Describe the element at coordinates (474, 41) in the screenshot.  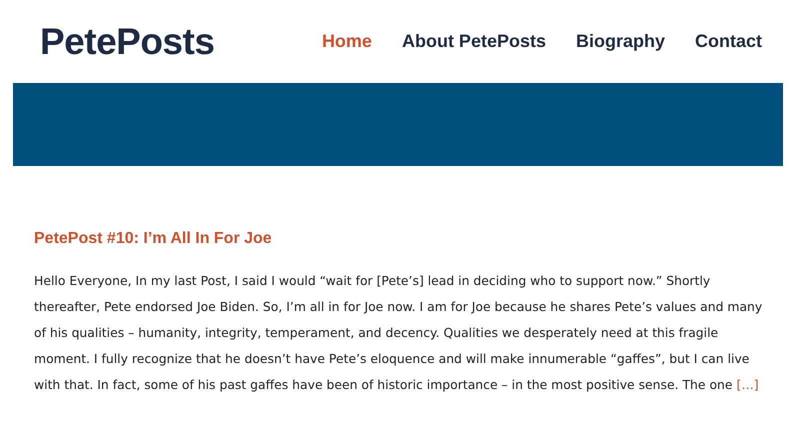
I see `nav-link: About PetePosts` at that location.